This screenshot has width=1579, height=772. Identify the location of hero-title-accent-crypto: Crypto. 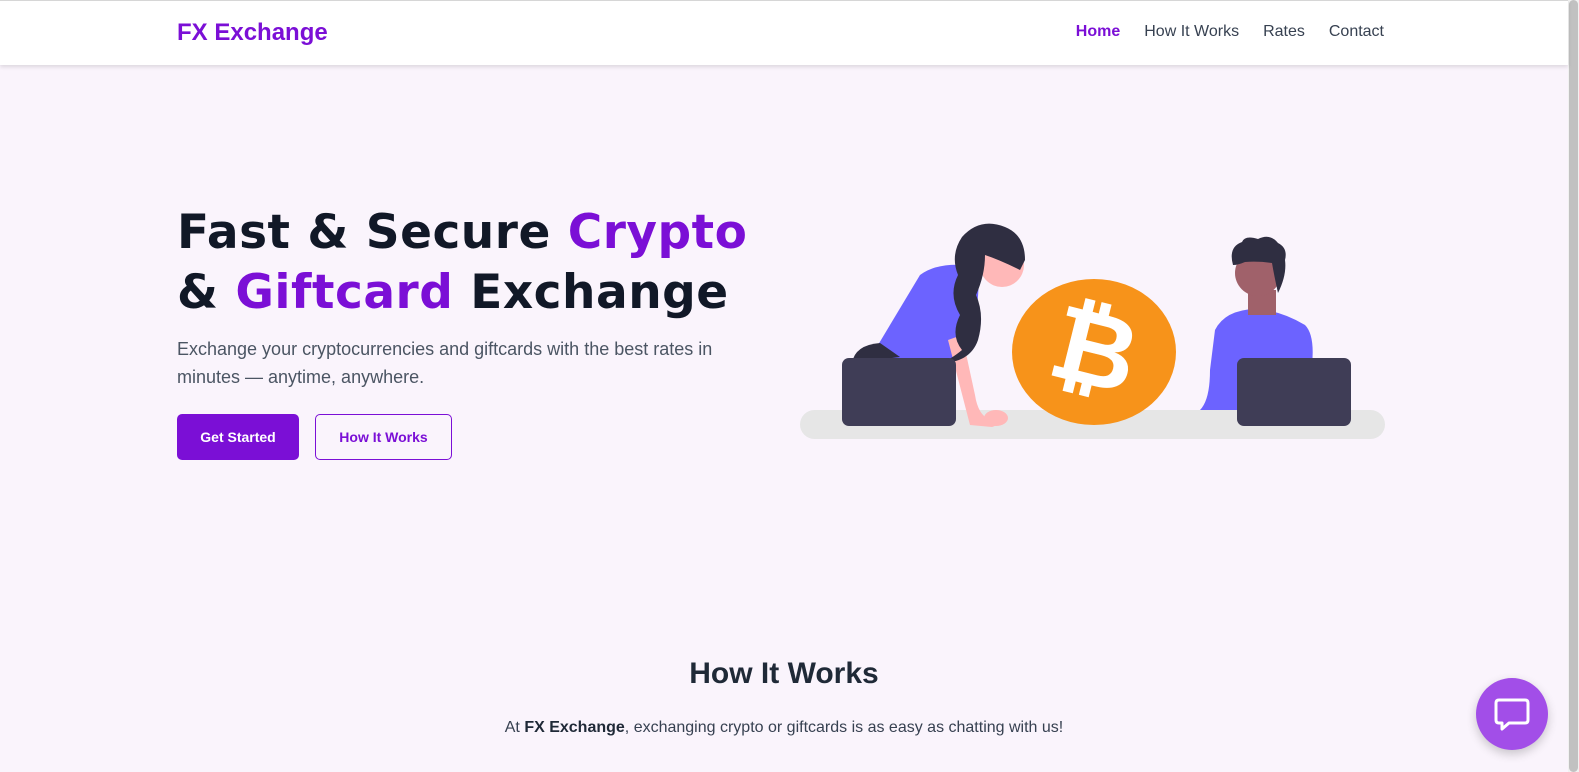
(657, 232).